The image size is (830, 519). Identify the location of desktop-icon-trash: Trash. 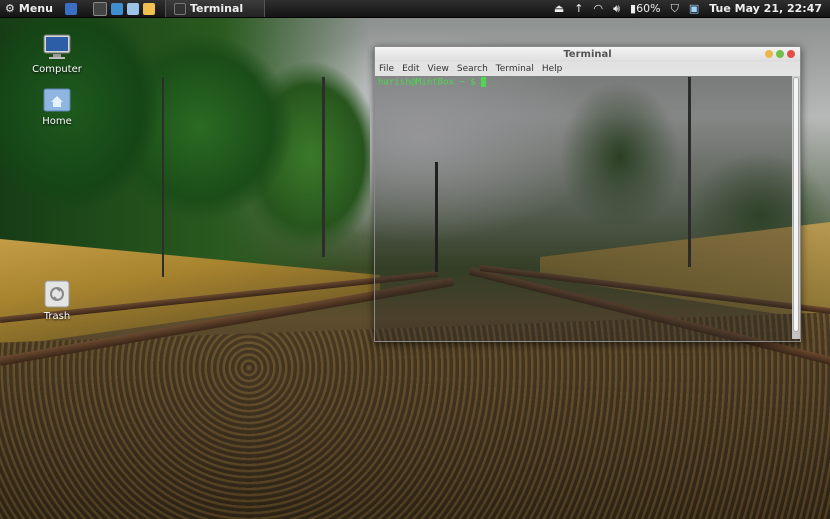
(57, 301).